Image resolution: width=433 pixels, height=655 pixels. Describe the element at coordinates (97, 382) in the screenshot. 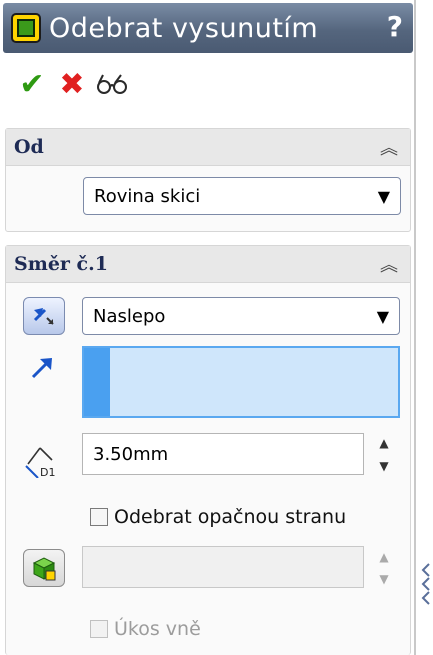

I see `selection-marker` at that location.